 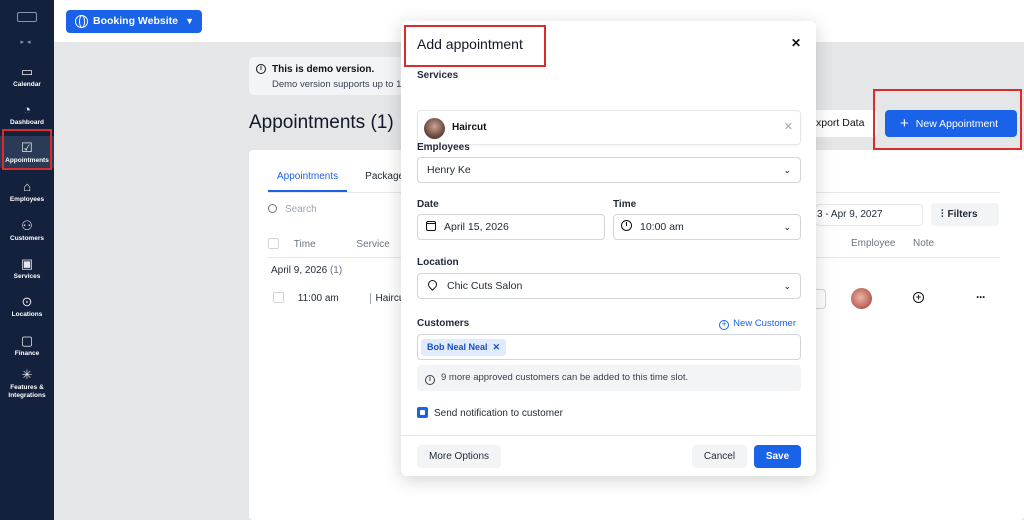 What do you see at coordinates (609, 170) in the screenshot?
I see `employee-select: Henry Ke ⌄` at bounding box center [609, 170].